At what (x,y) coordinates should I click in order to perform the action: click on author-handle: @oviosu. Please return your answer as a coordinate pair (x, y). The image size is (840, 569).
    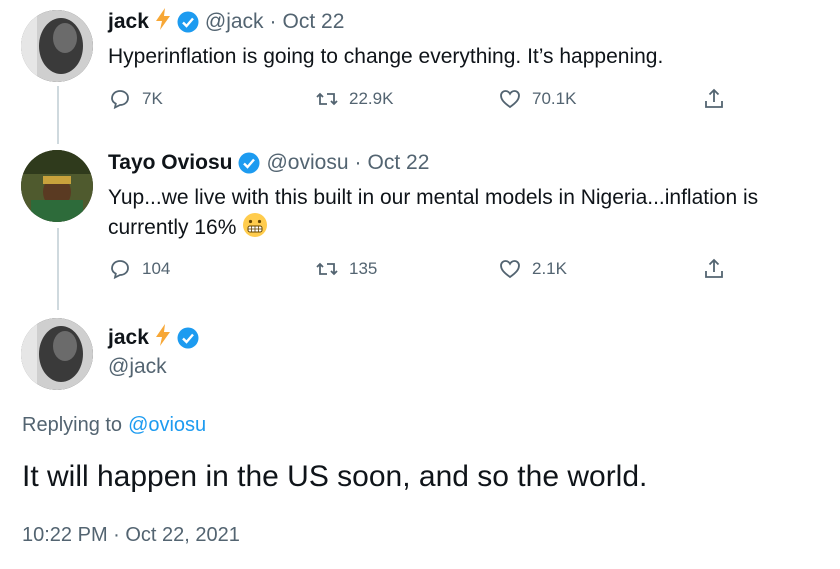
    Looking at the image, I should click on (307, 163).